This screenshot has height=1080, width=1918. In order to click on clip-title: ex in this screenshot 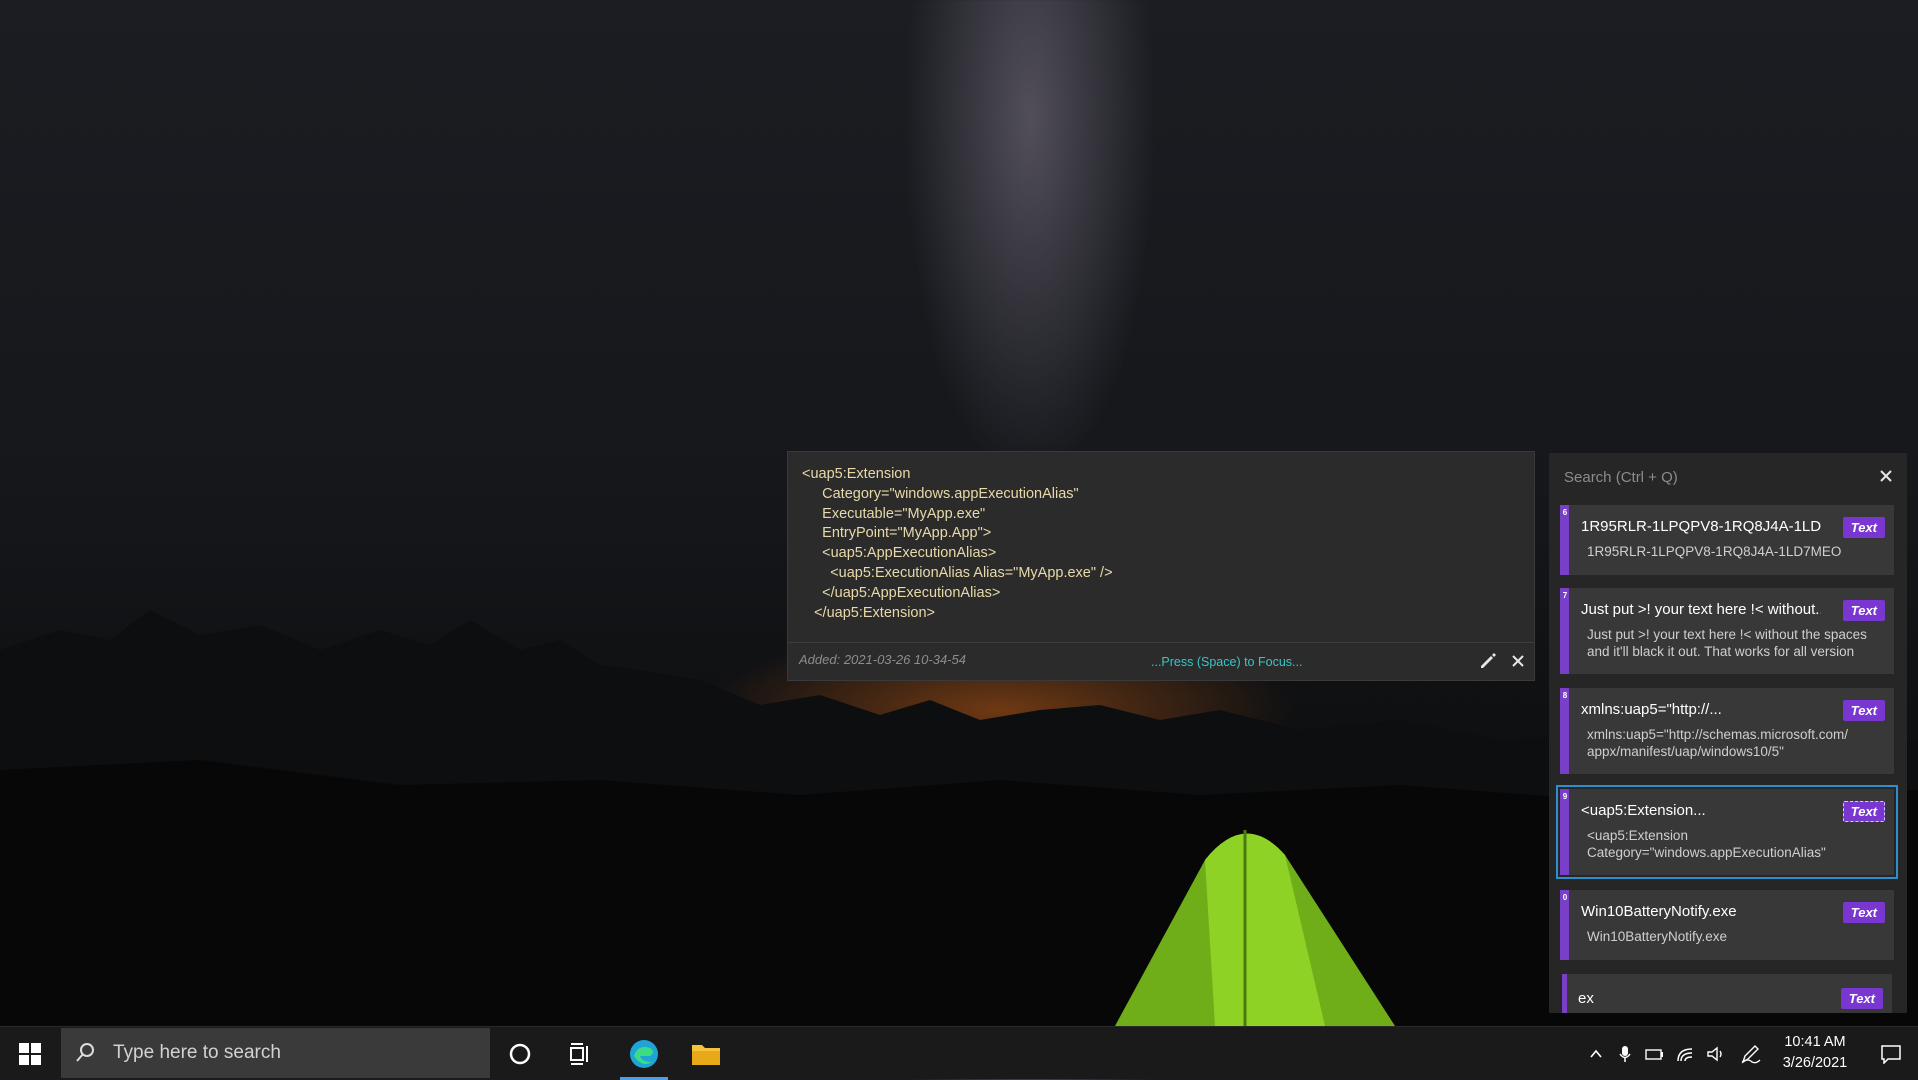, I will do `click(1586, 998)`.